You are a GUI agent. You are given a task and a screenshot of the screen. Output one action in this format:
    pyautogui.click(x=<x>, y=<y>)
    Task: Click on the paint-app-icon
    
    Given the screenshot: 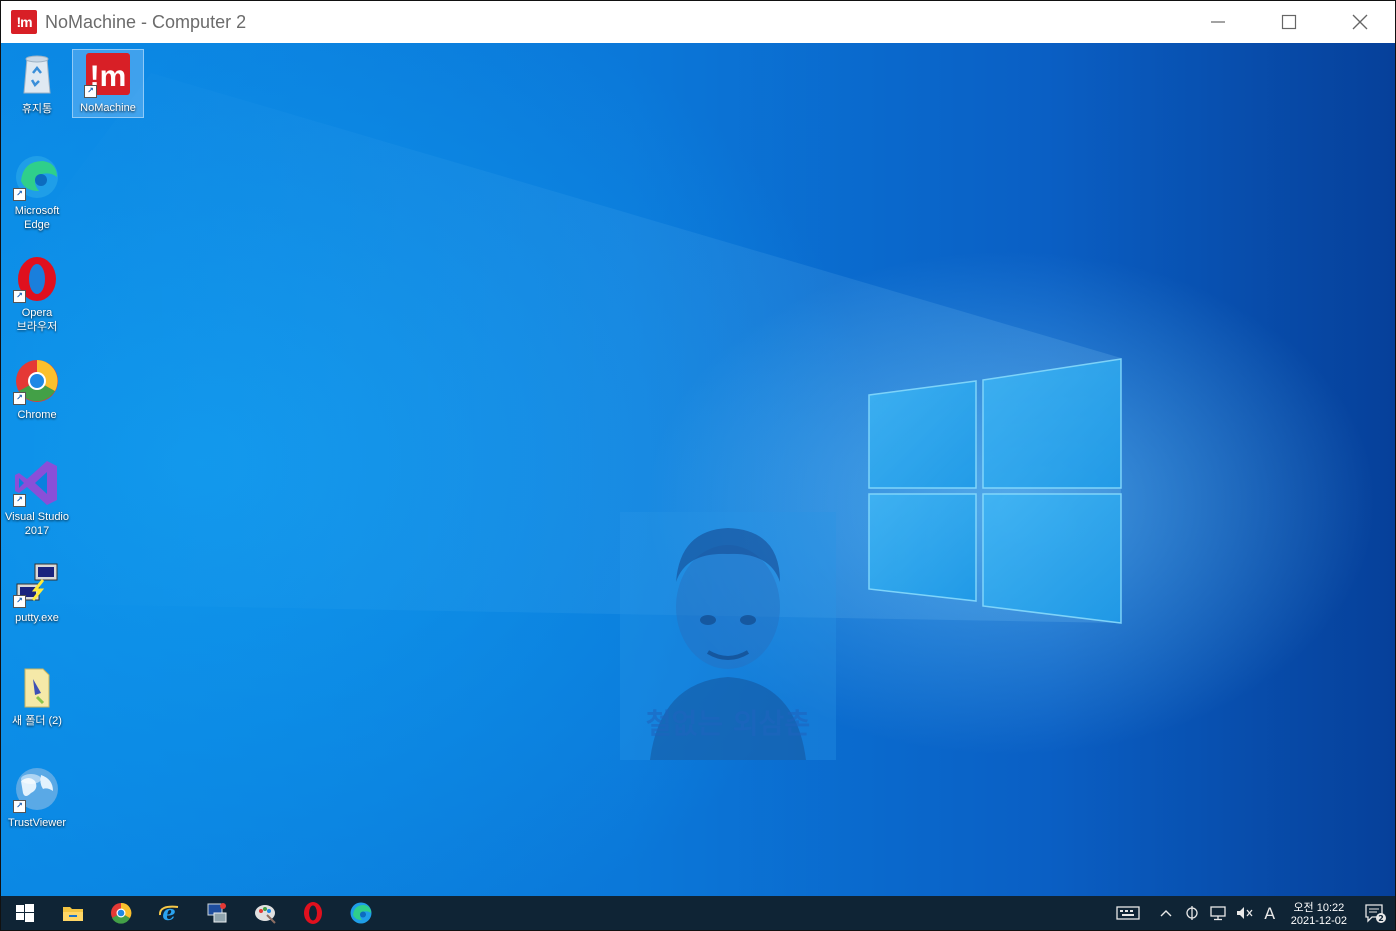 What is the action you would take?
    pyautogui.click(x=265, y=914)
    